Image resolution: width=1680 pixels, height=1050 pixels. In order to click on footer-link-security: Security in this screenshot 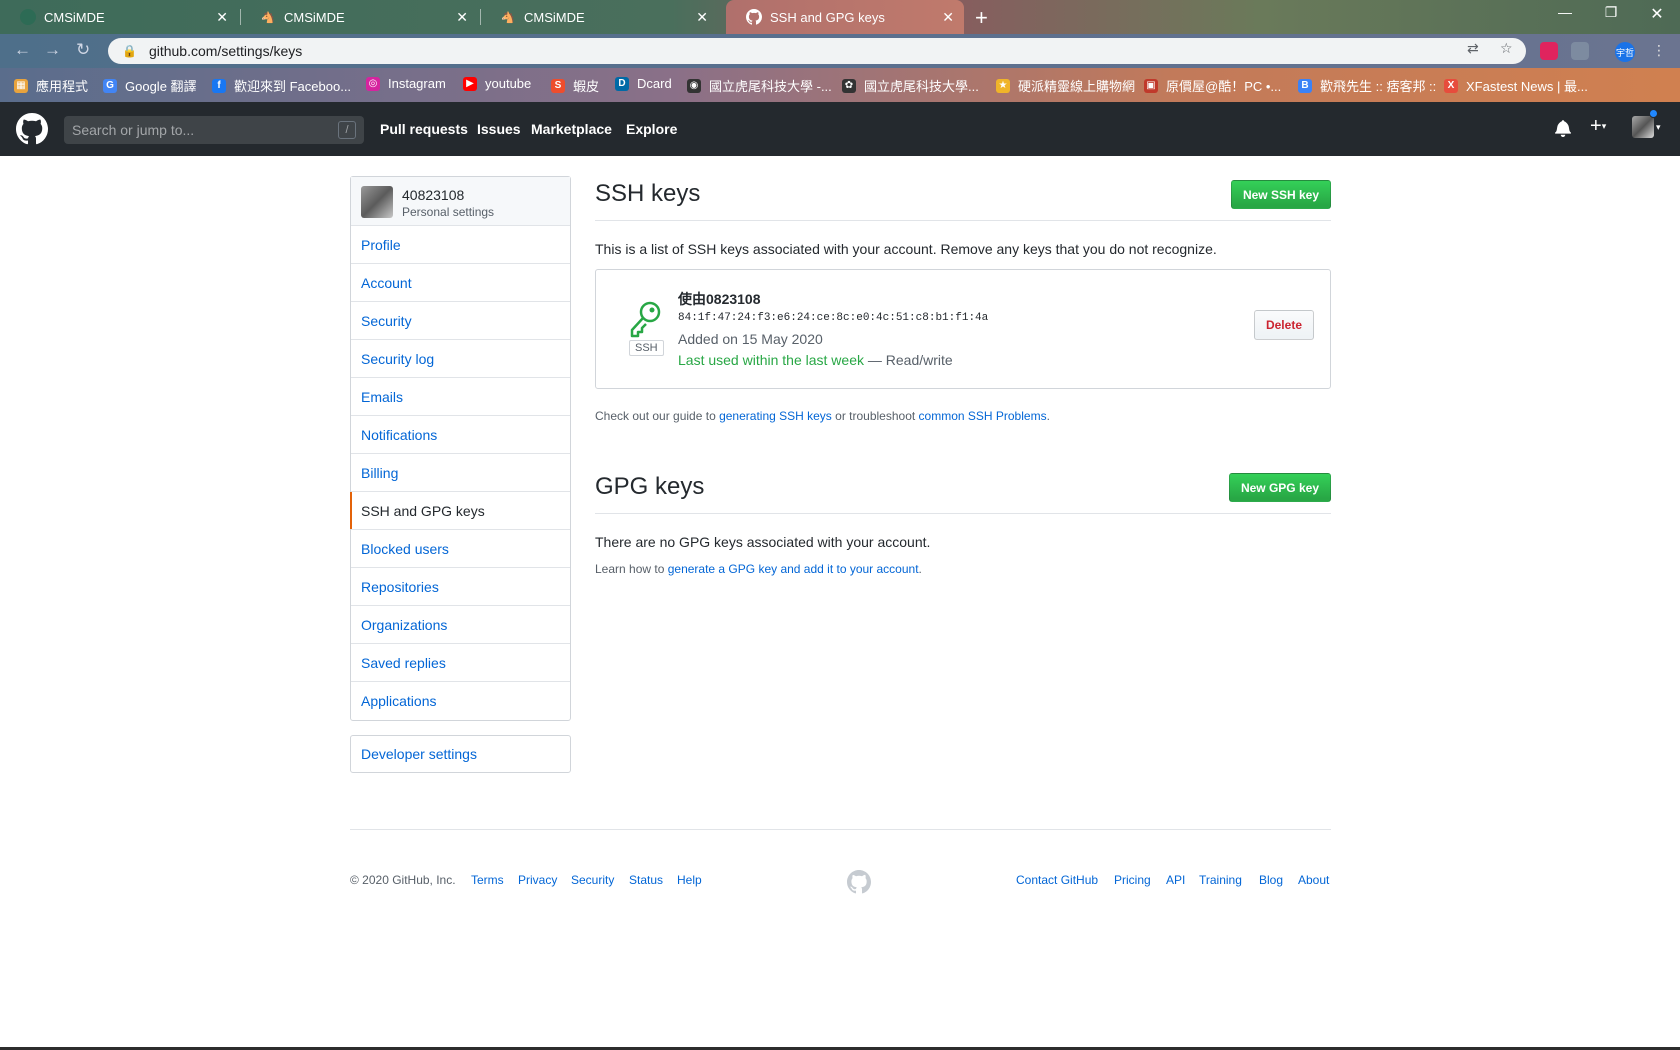, I will do `click(592, 880)`.